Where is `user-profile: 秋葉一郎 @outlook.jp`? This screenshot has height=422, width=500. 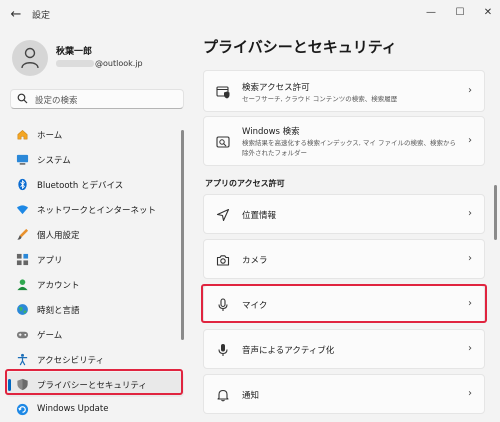
user-profile: 秋葉一郎 @outlook.jp is located at coordinates (102, 60).